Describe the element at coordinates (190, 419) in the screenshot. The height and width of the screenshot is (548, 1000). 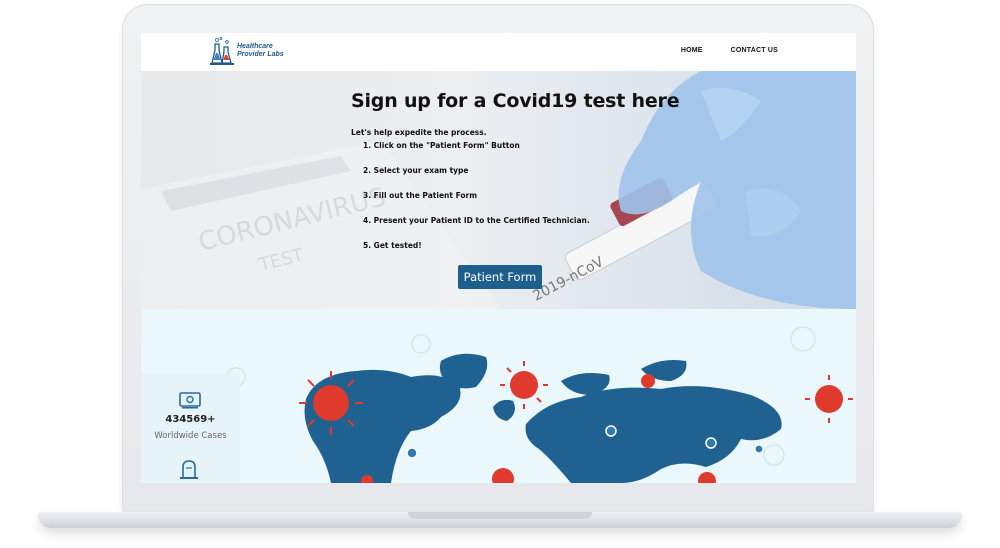
I see `worldwide-cases-value: 434569+` at that location.